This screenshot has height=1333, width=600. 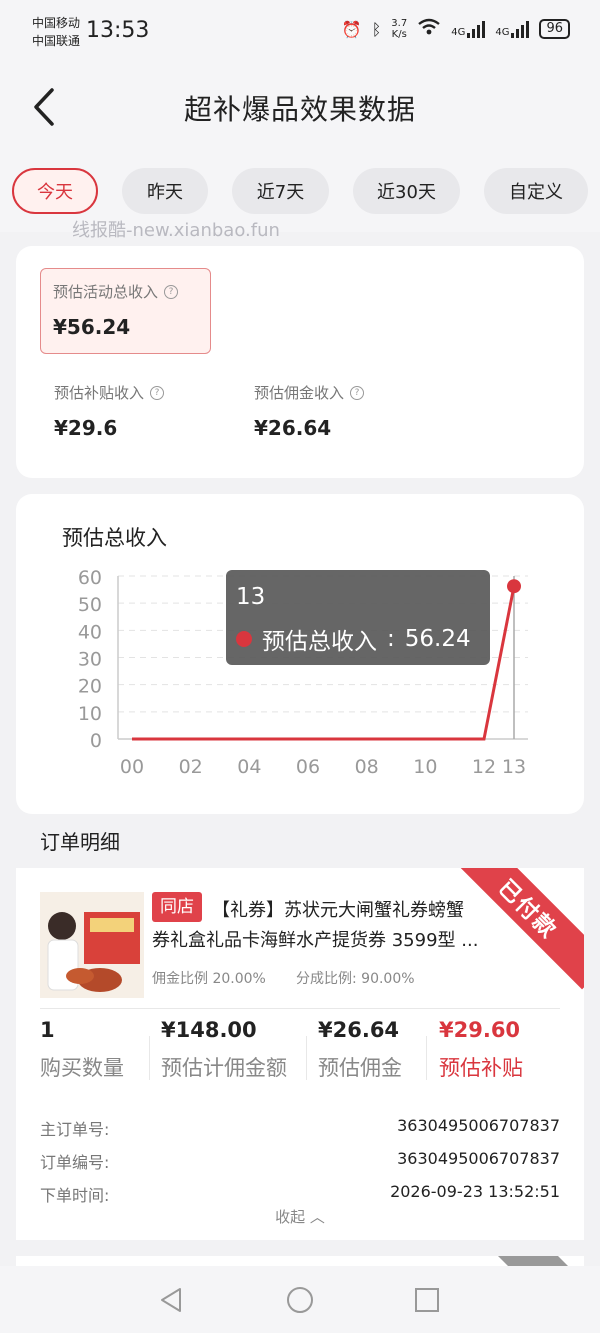 What do you see at coordinates (351, 29) in the screenshot?
I see `alarm-icon: ⏰` at bounding box center [351, 29].